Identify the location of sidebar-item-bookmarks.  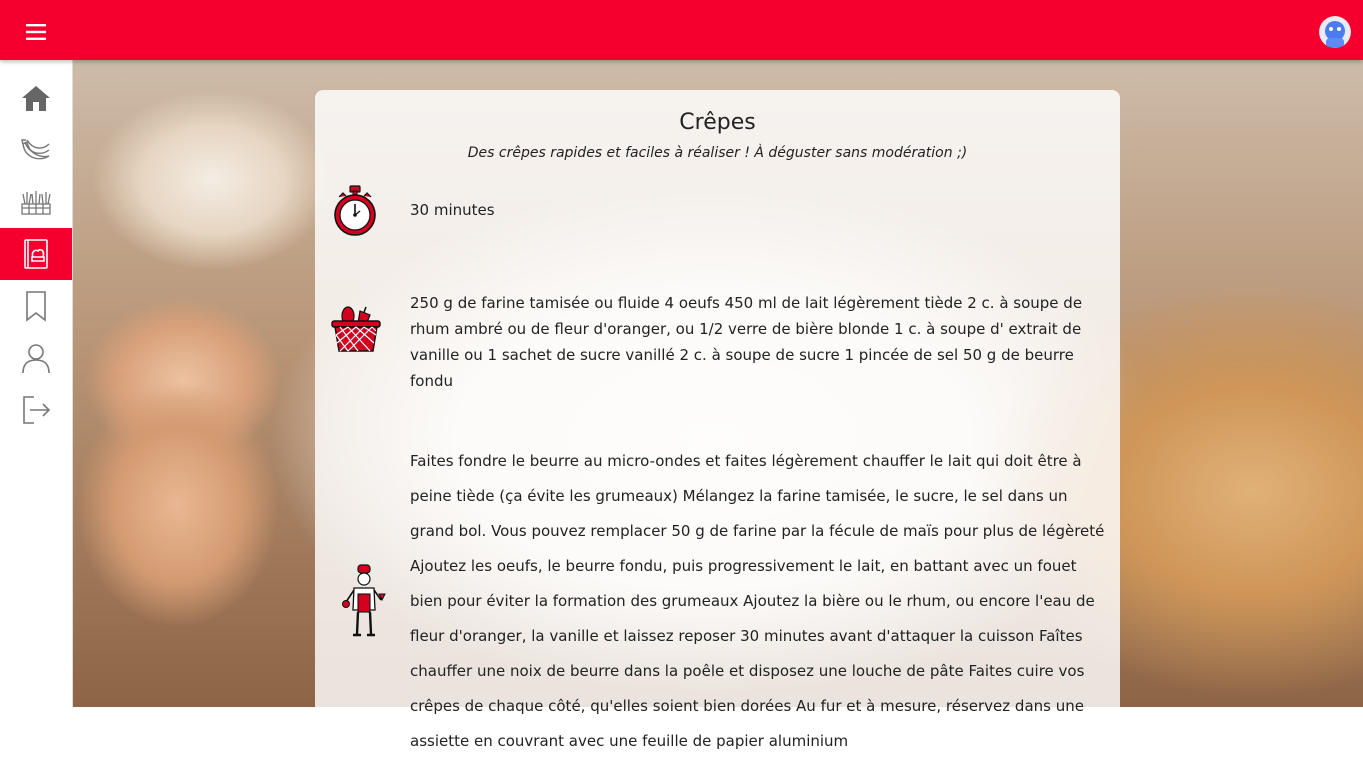
(36, 306).